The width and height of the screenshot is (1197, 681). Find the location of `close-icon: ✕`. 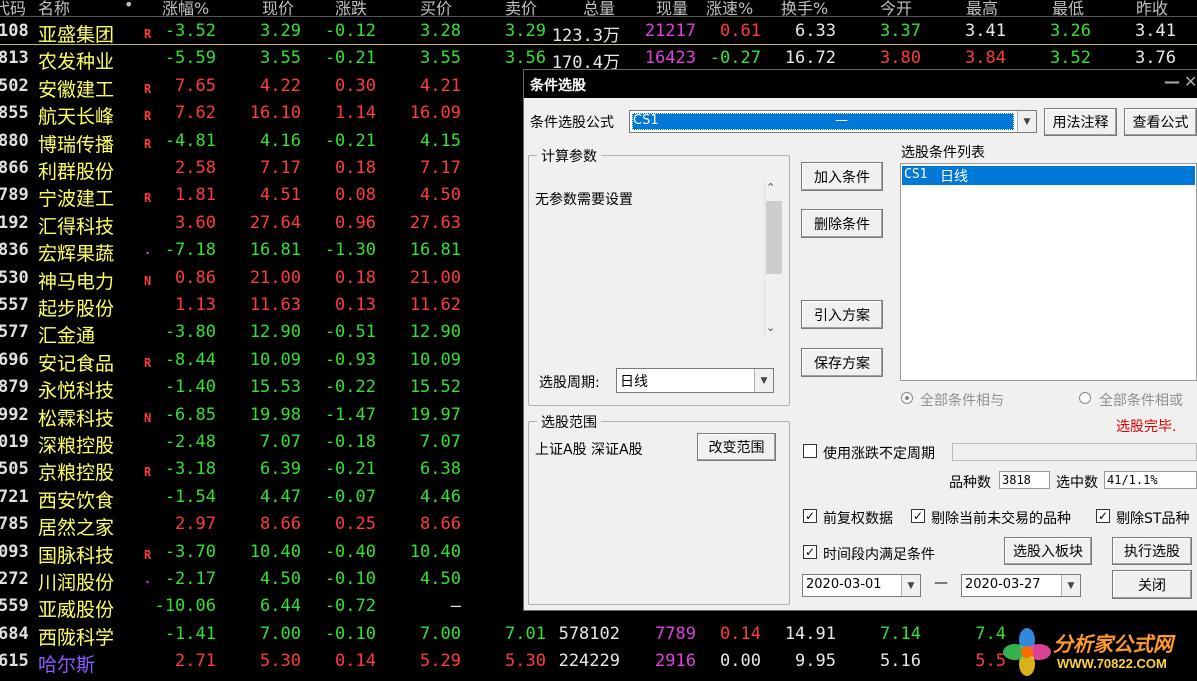

close-icon: ✕ is located at coordinates (1190, 81).